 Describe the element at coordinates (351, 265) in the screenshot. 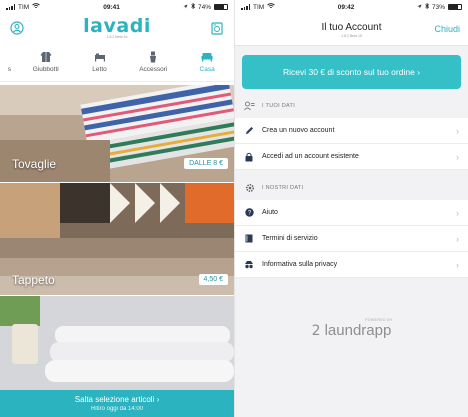

I see `privacy-row: Informativa sulla privacy ›` at that location.